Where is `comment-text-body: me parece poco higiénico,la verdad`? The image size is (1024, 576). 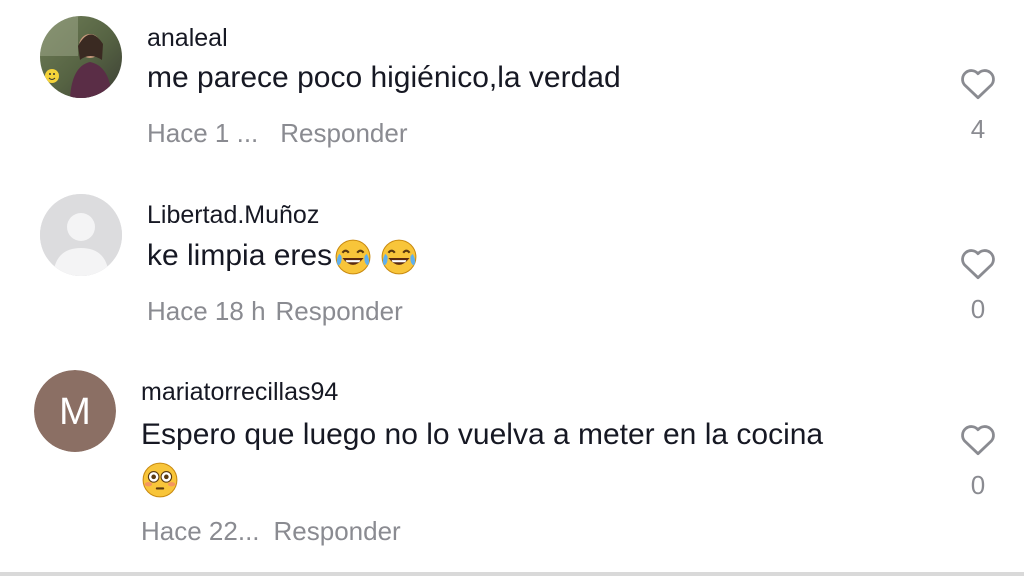
comment-text-body: me parece poco higiénico,la verdad is located at coordinates (384, 77).